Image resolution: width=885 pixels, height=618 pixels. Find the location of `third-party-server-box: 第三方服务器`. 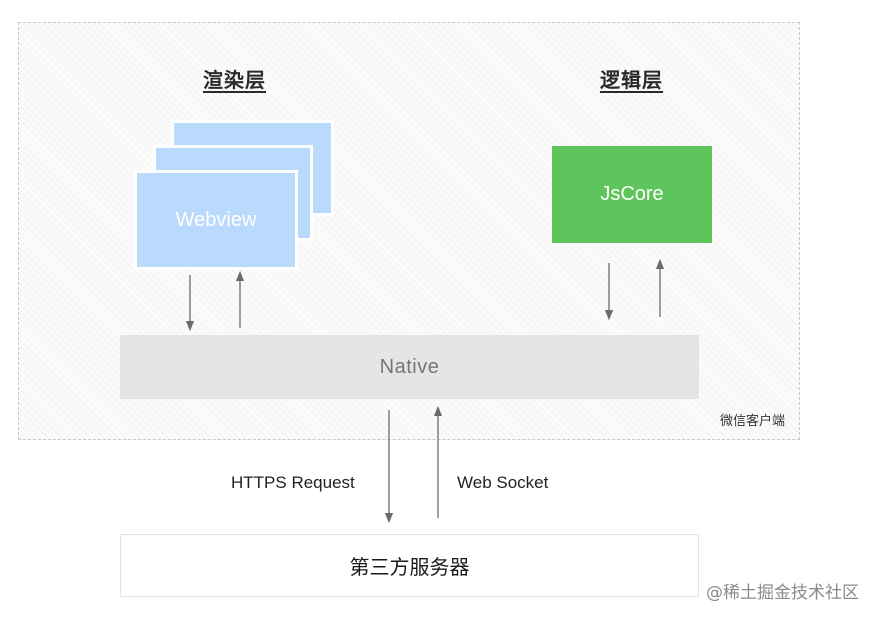

third-party-server-box: 第三方服务器 is located at coordinates (409, 565).